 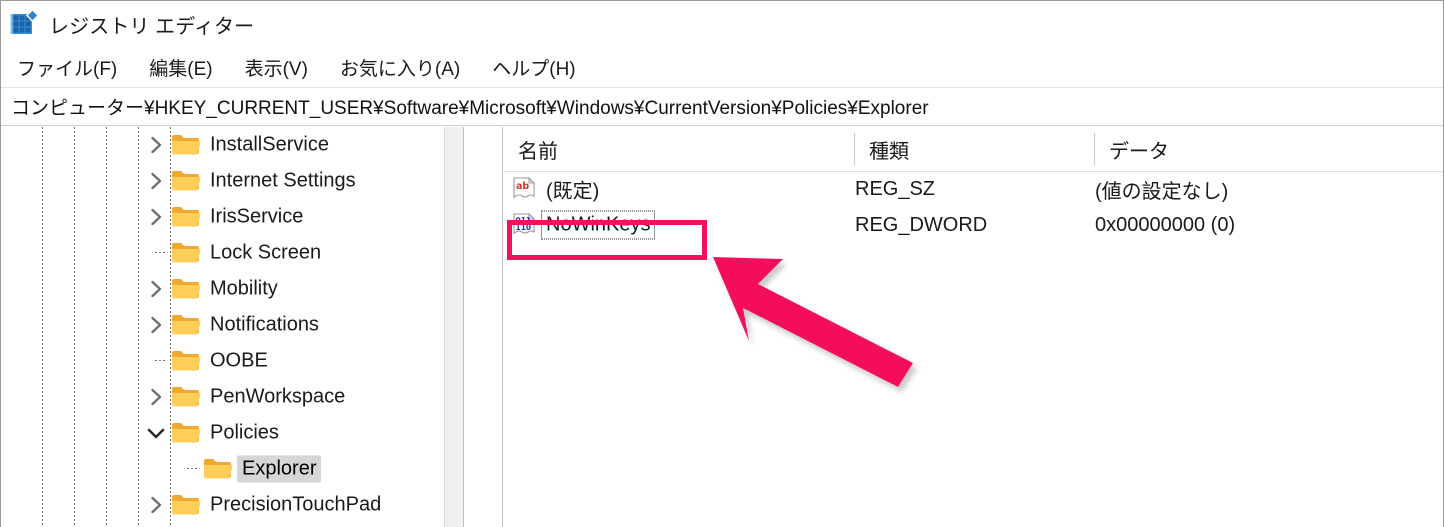 What do you see at coordinates (533, 67) in the screenshot?
I see `menu-help: ヘルプ(H)` at bounding box center [533, 67].